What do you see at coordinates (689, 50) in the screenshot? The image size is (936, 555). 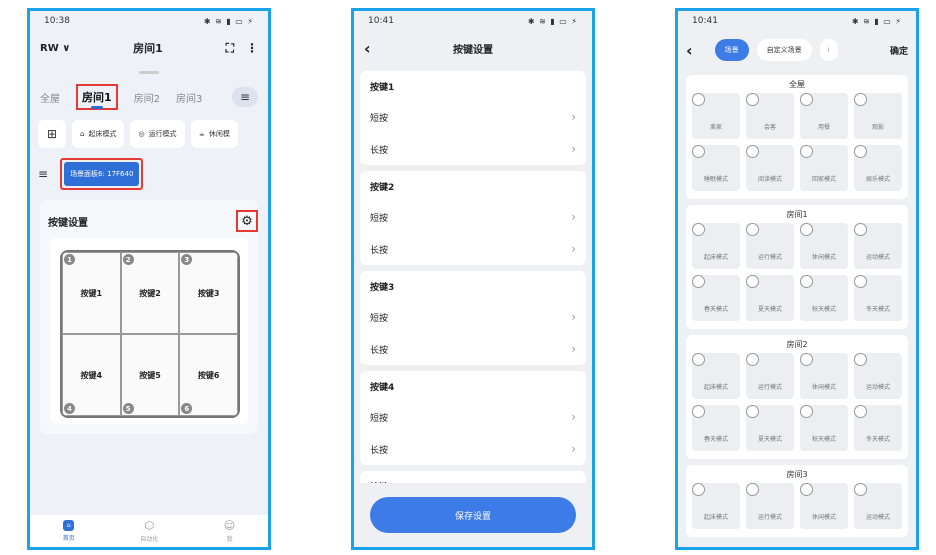 I see `back-icon: ‹` at bounding box center [689, 50].